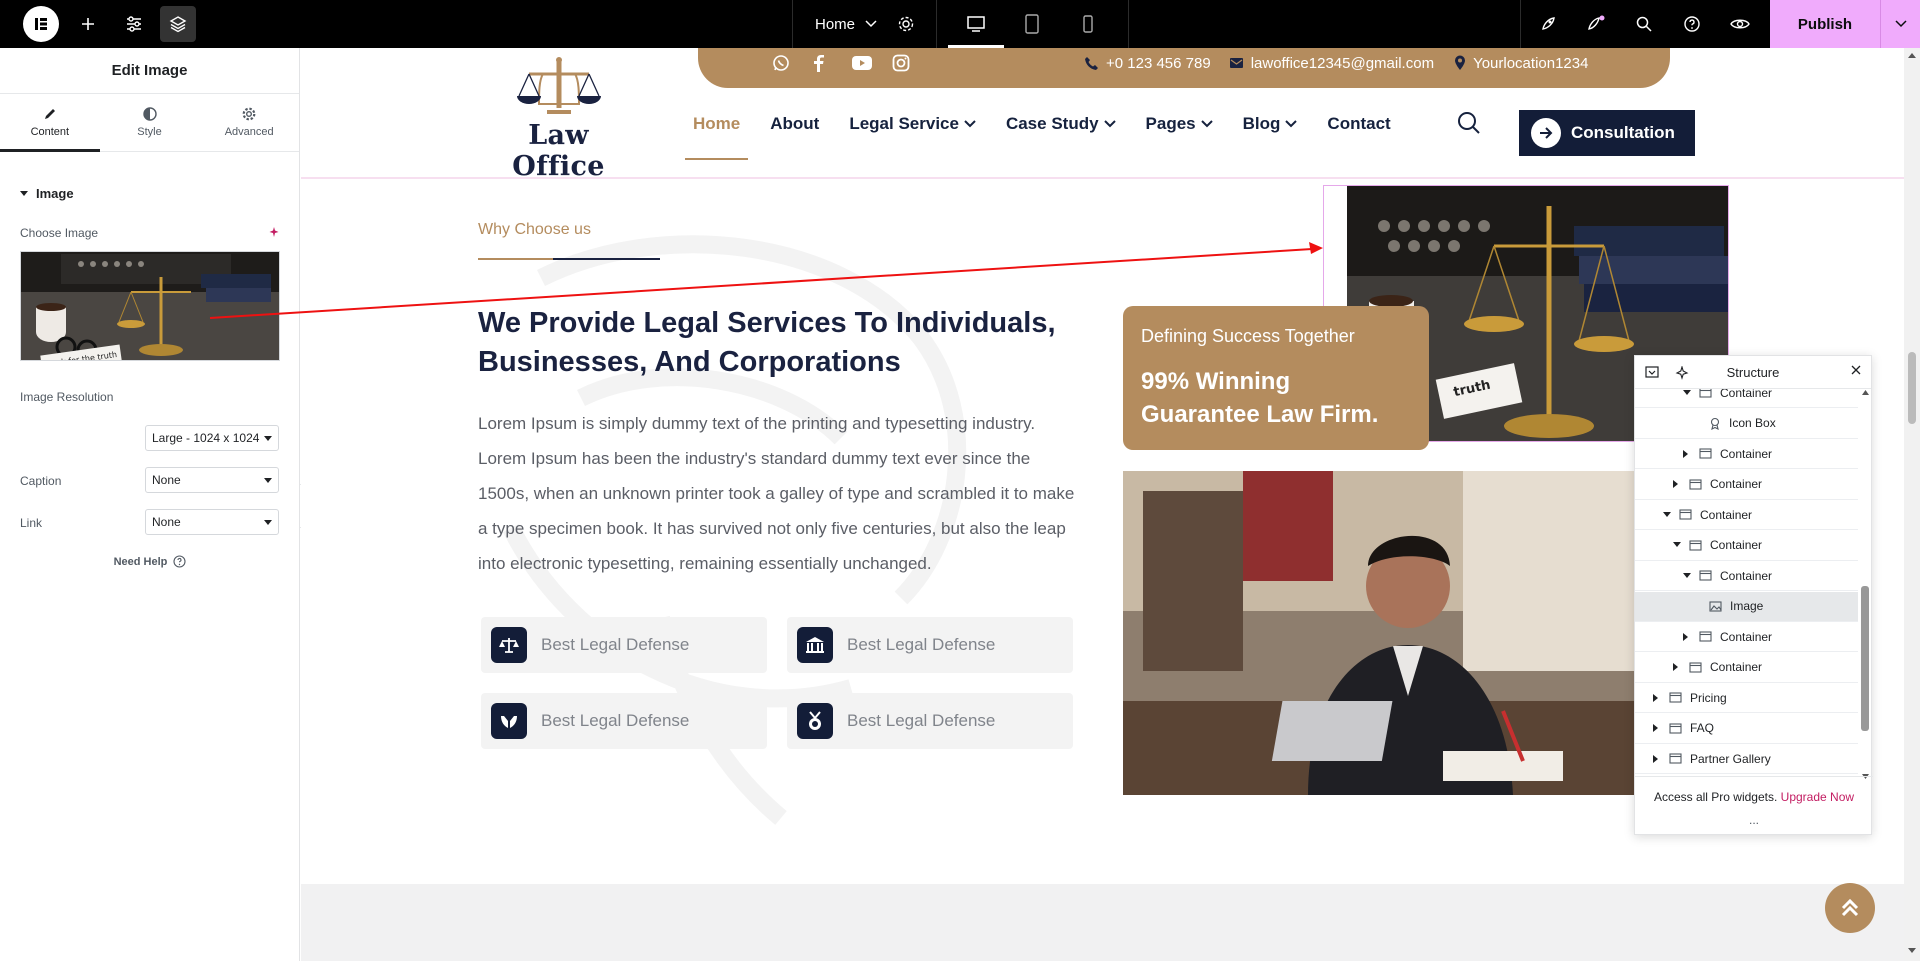  Describe the element at coordinates (906, 24) in the screenshot. I see `page-settings-button` at that location.